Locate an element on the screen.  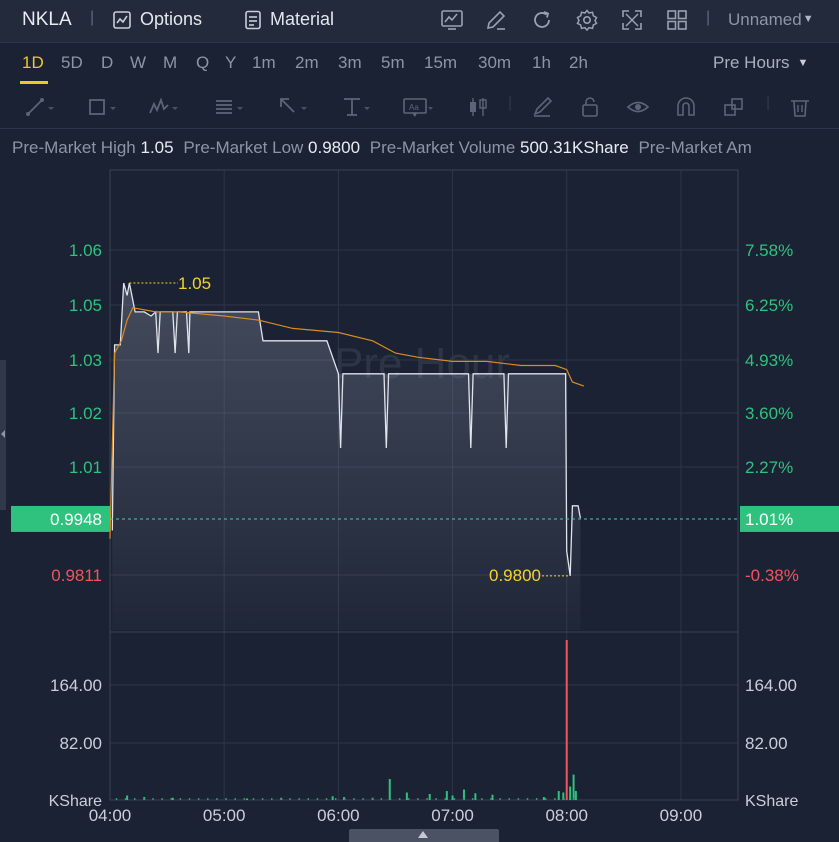
arrow-tool-icon is located at coordinates (292, 107).